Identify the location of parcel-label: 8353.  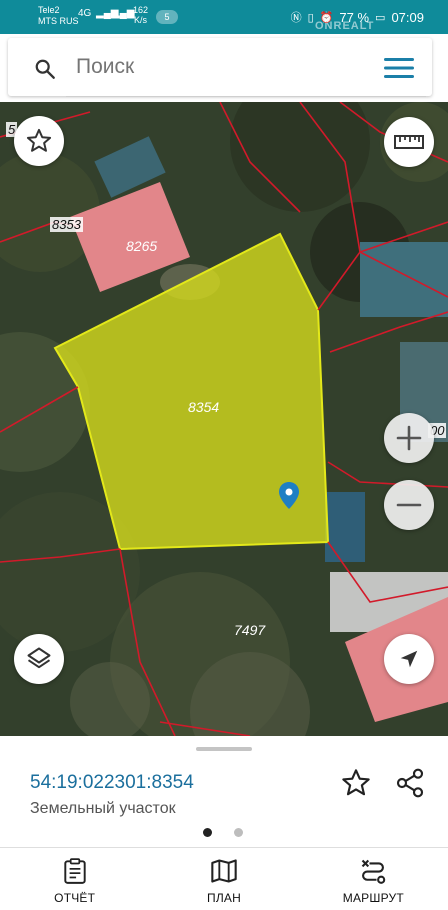
(66, 224).